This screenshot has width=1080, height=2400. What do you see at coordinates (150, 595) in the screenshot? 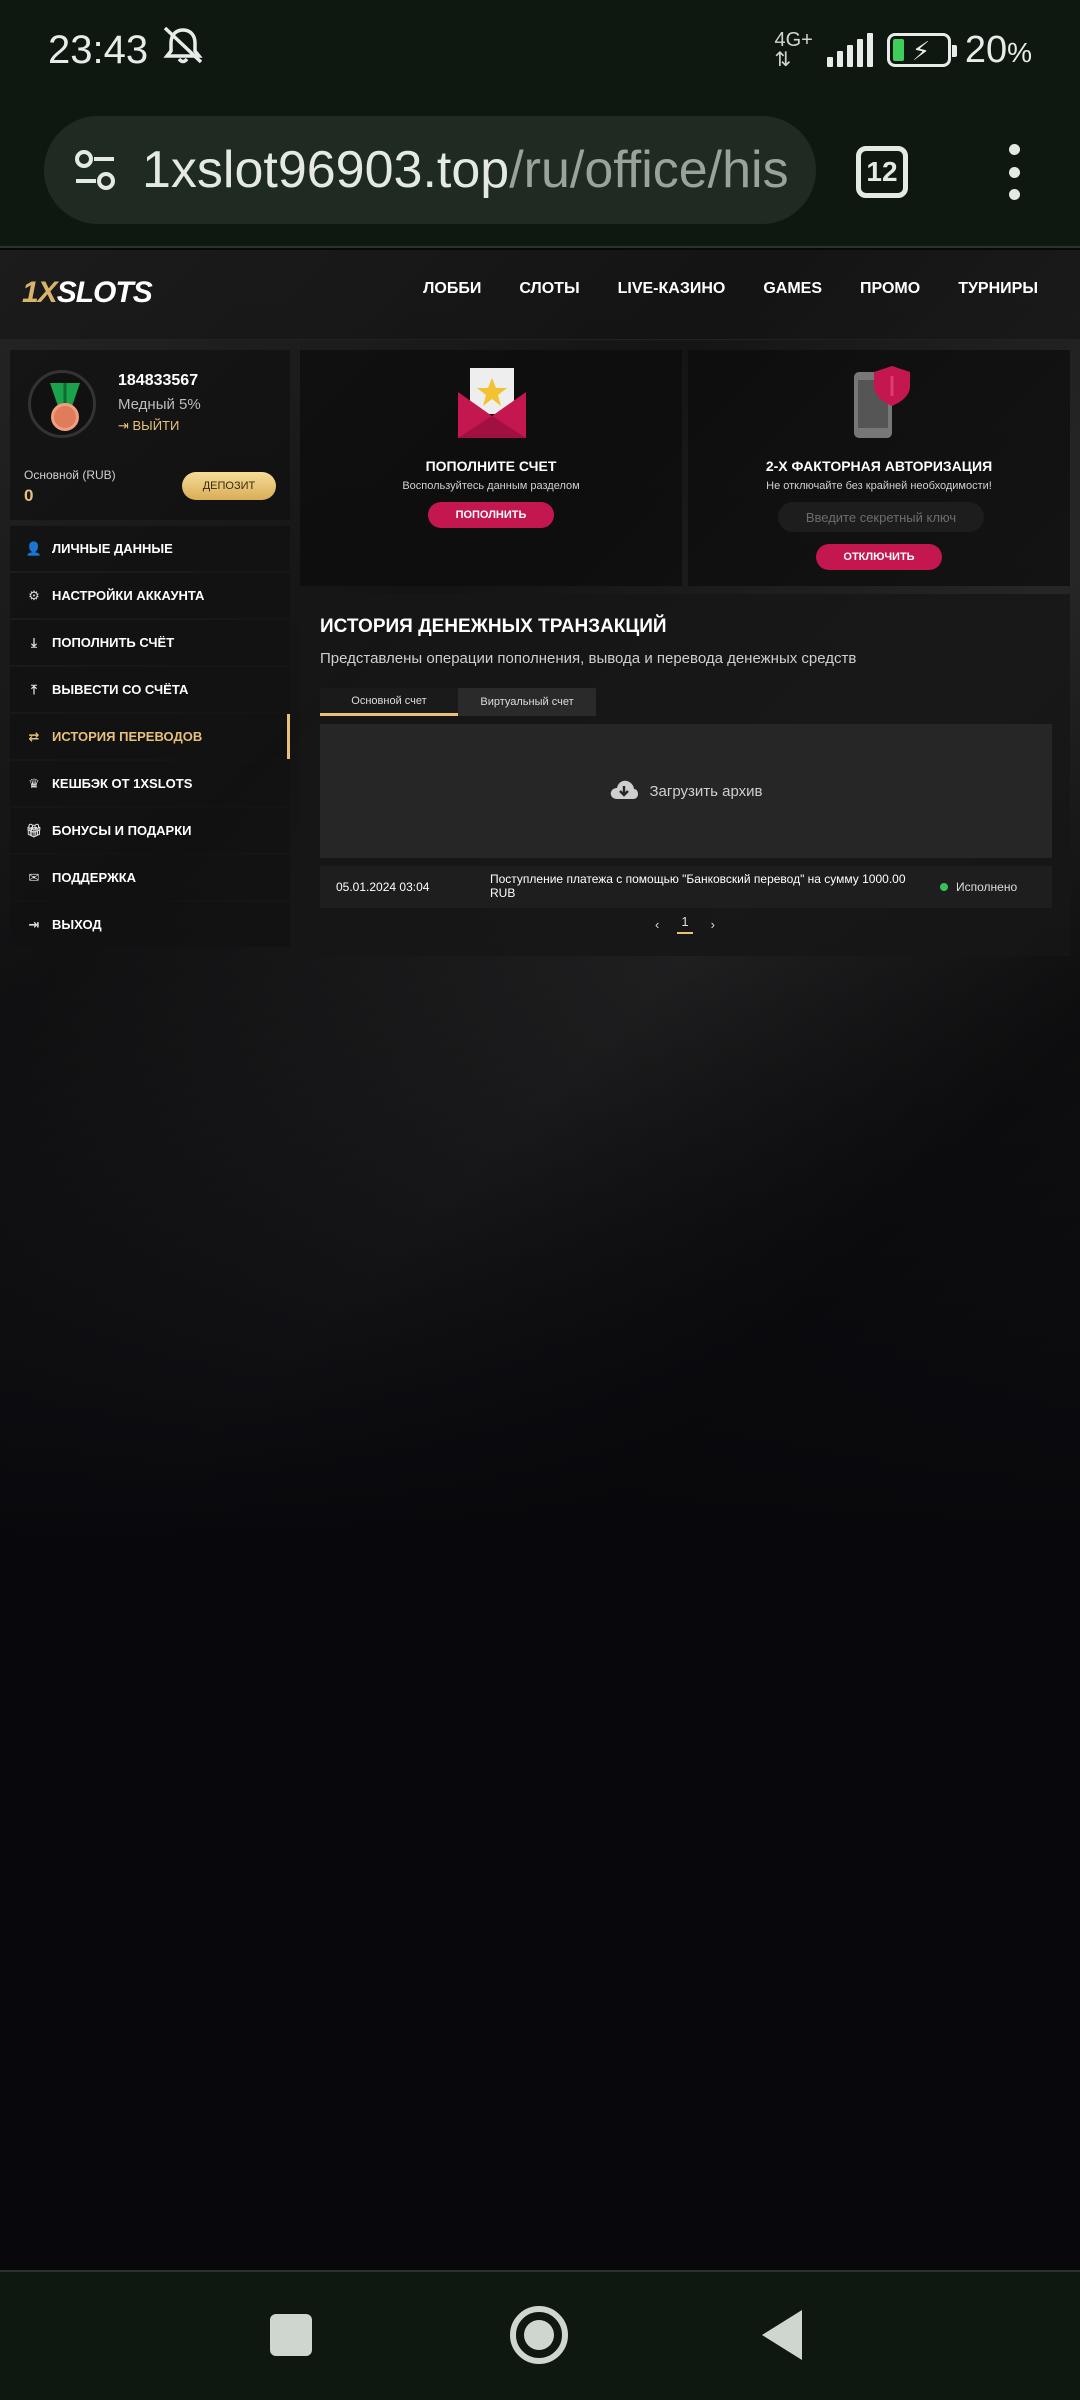
I see `sidebar-item-account-settings: ⚙ НАСТРОЙКИ АККАУНТА` at bounding box center [150, 595].